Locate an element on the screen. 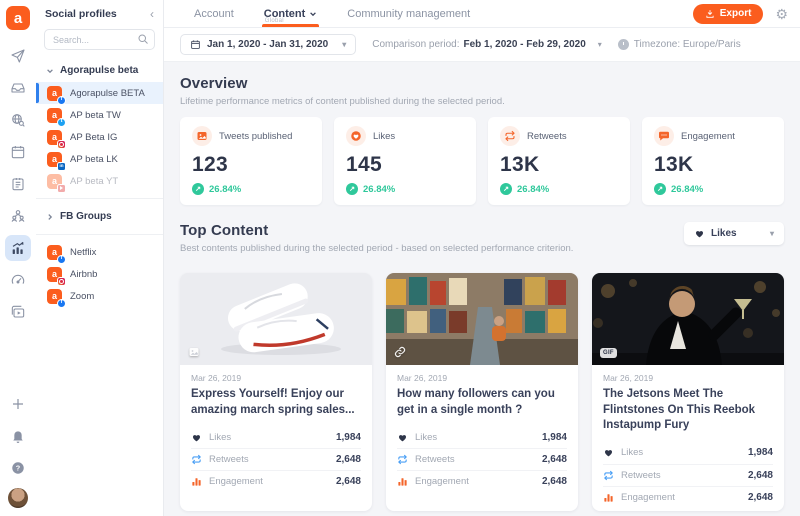 The height and width of the screenshot is (516, 800). sidebar-item-netflix: af Netflix is located at coordinates (99, 252).